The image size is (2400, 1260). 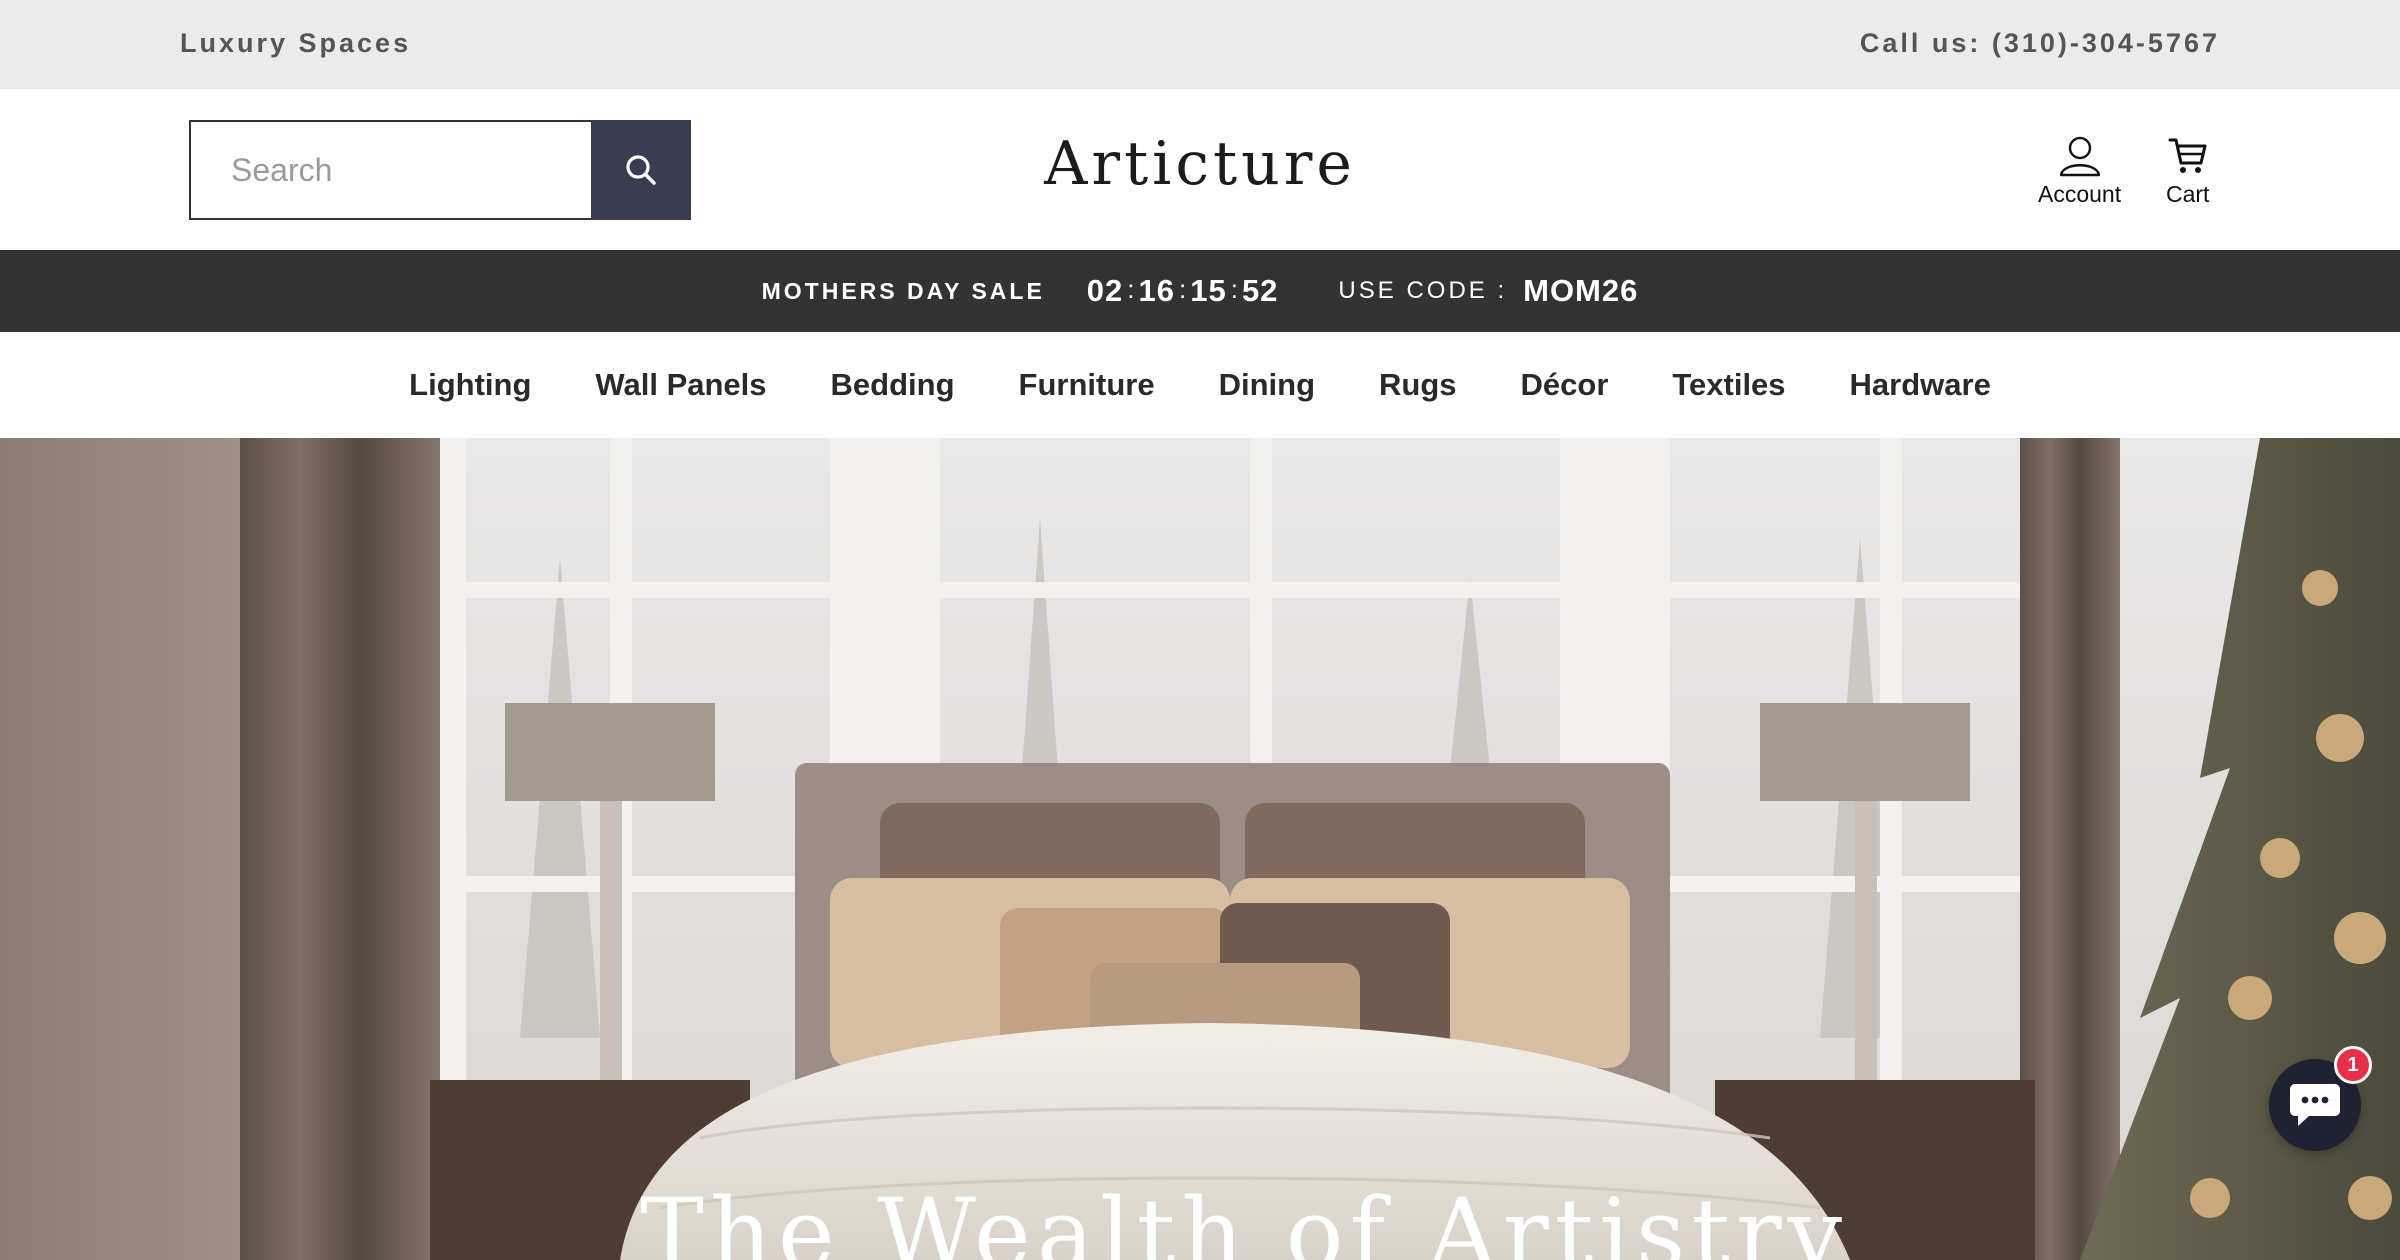 What do you see at coordinates (1920, 385) in the screenshot?
I see `nav-item-hardware: Hardware` at bounding box center [1920, 385].